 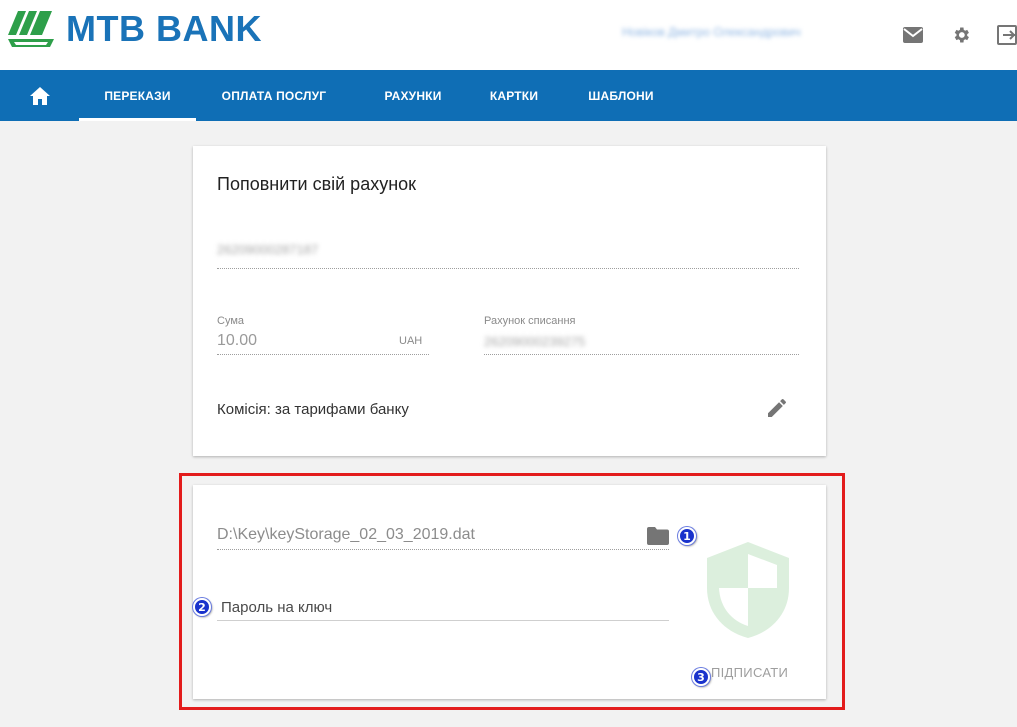 I want to click on currency-label: UAH, so click(x=411, y=341).